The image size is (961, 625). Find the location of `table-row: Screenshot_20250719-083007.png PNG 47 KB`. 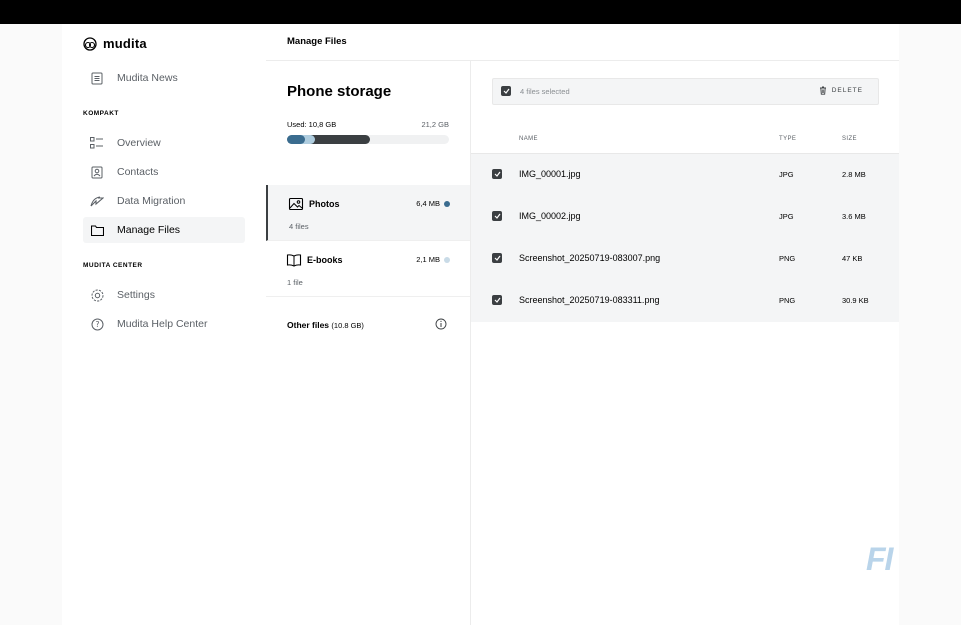

table-row: Screenshot_20250719-083007.png PNG 47 KB is located at coordinates (685, 259).